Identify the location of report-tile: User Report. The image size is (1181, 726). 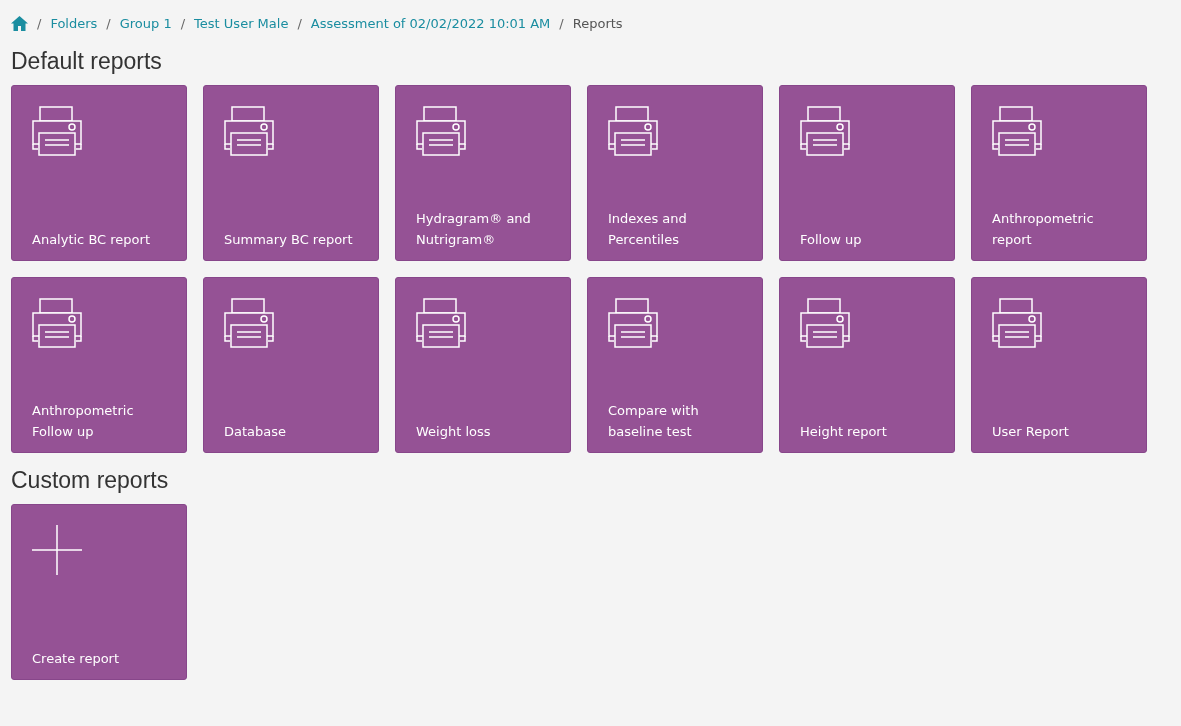
(1059, 365).